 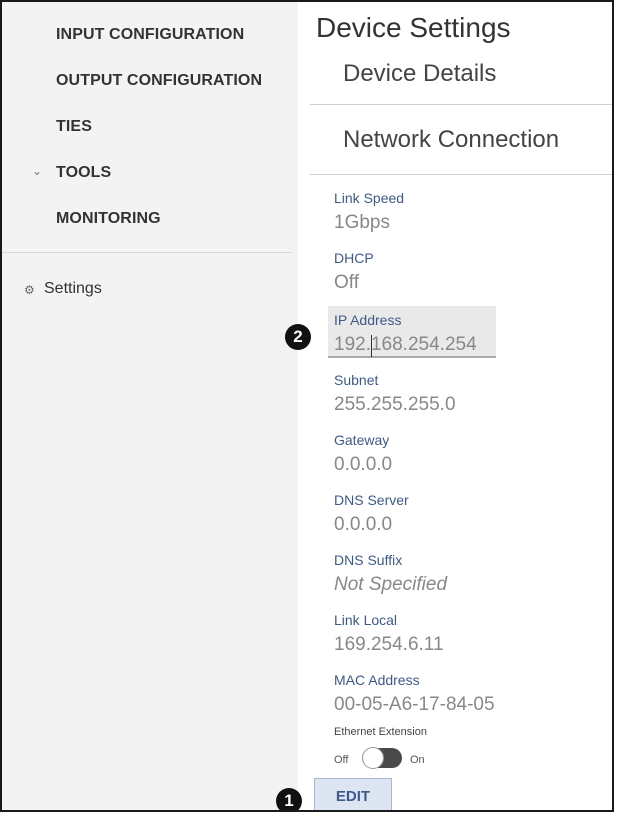 I want to click on toggle-knob, so click(x=373, y=758).